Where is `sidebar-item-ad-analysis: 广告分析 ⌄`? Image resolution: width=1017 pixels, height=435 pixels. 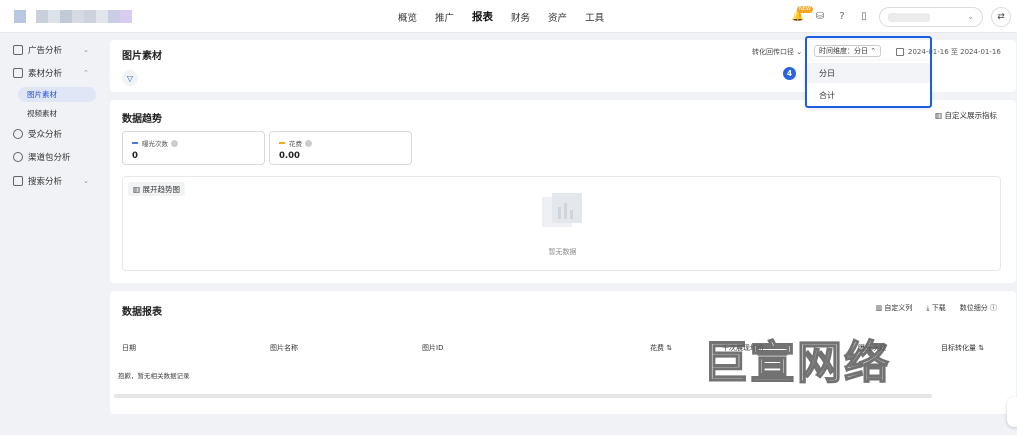 sidebar-item-ad-analysis: 广告分析 ⌄ is located at coordinates (51, 50).